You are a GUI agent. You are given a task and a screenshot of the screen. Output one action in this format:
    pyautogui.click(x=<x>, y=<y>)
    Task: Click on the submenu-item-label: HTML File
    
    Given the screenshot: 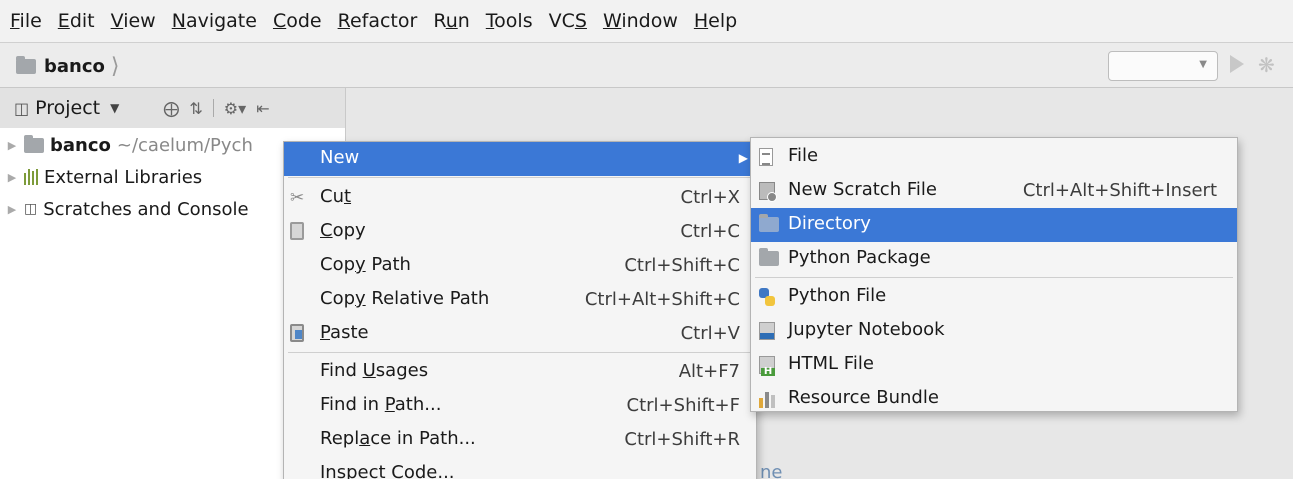 What is the action you would take?
    pyautogui.click(x=831, y=363)
    